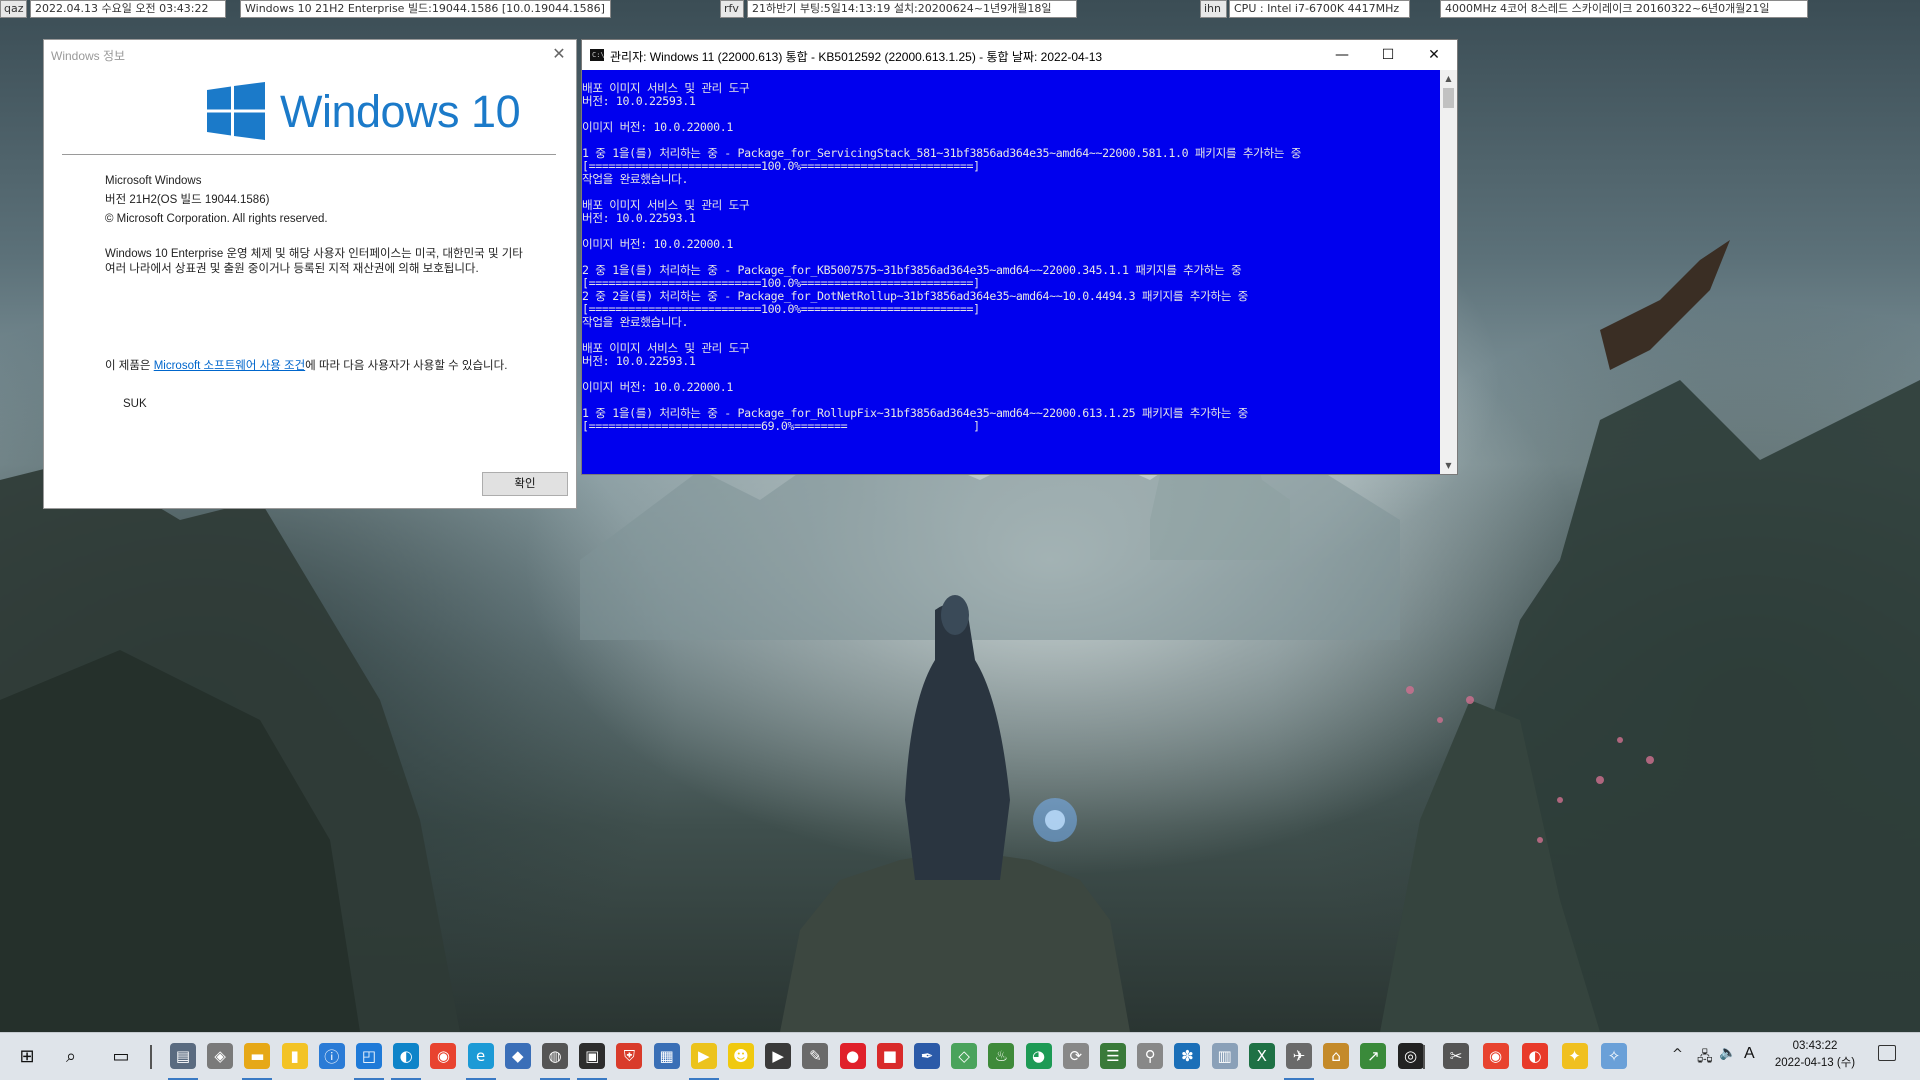  Describe the element at coordinates (309, 154) in the screenshot. I see `divider` at that location.